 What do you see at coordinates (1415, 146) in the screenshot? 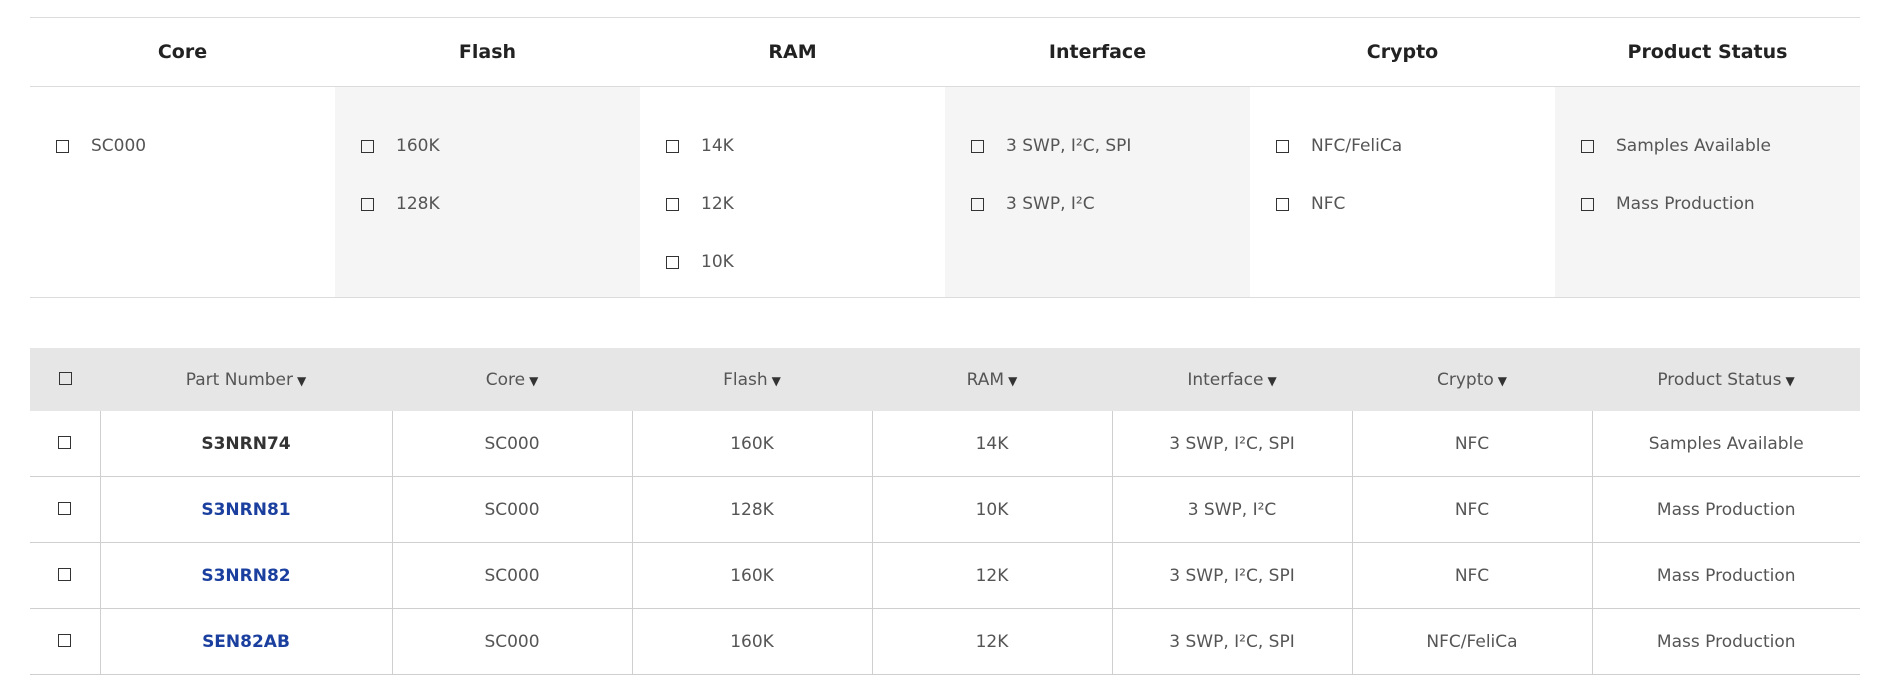
I see `filter-option: NFC/FeliCa` at bounding box center [1415, 146].